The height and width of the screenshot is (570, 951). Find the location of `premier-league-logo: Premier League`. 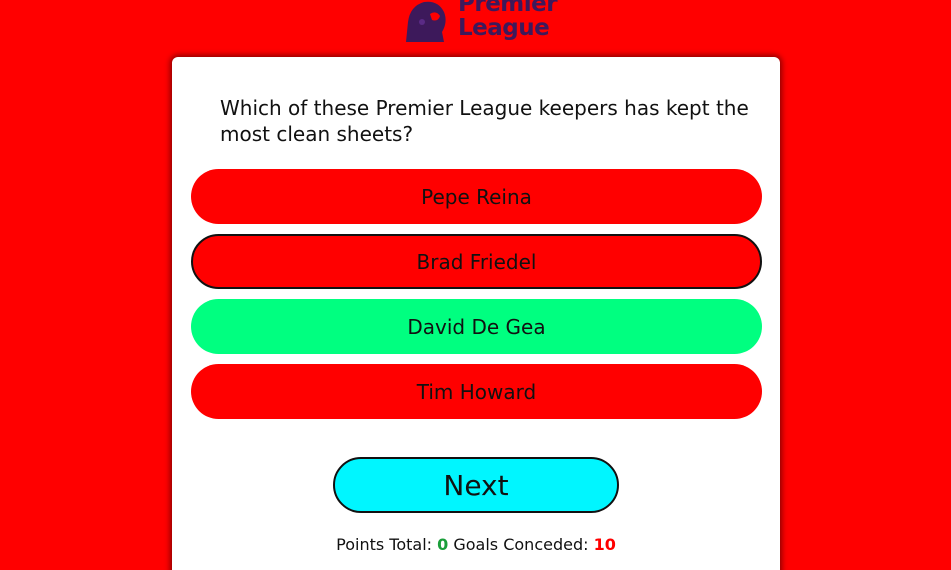

premier-league-logo: Premier League is located at coordinates (480, 22).